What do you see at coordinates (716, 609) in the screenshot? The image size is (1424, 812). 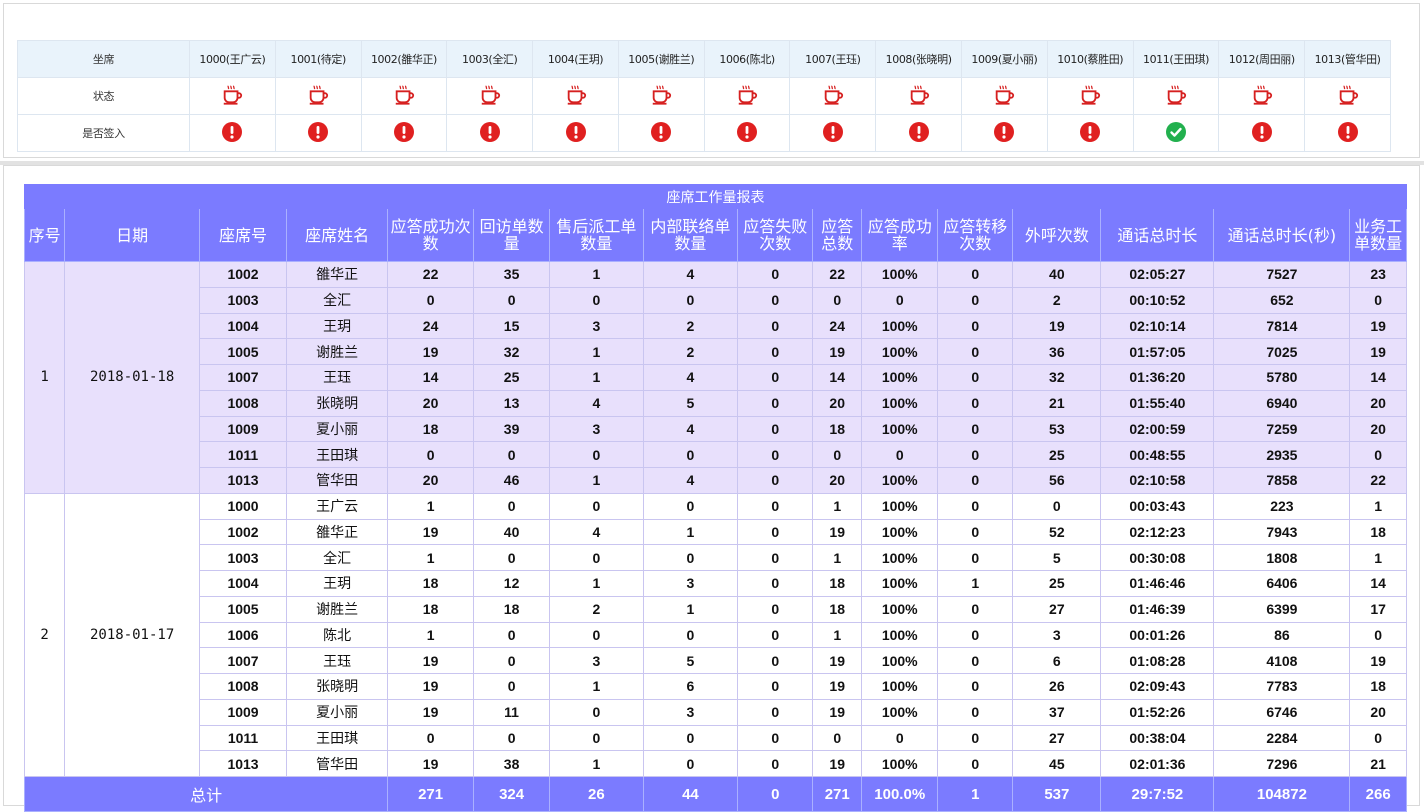 I see `table-row: 1005 谢胜兰 18 18 2 1 0 18 100% 0 27 01:46:39 6399 17` at bounding box center [716, 609].